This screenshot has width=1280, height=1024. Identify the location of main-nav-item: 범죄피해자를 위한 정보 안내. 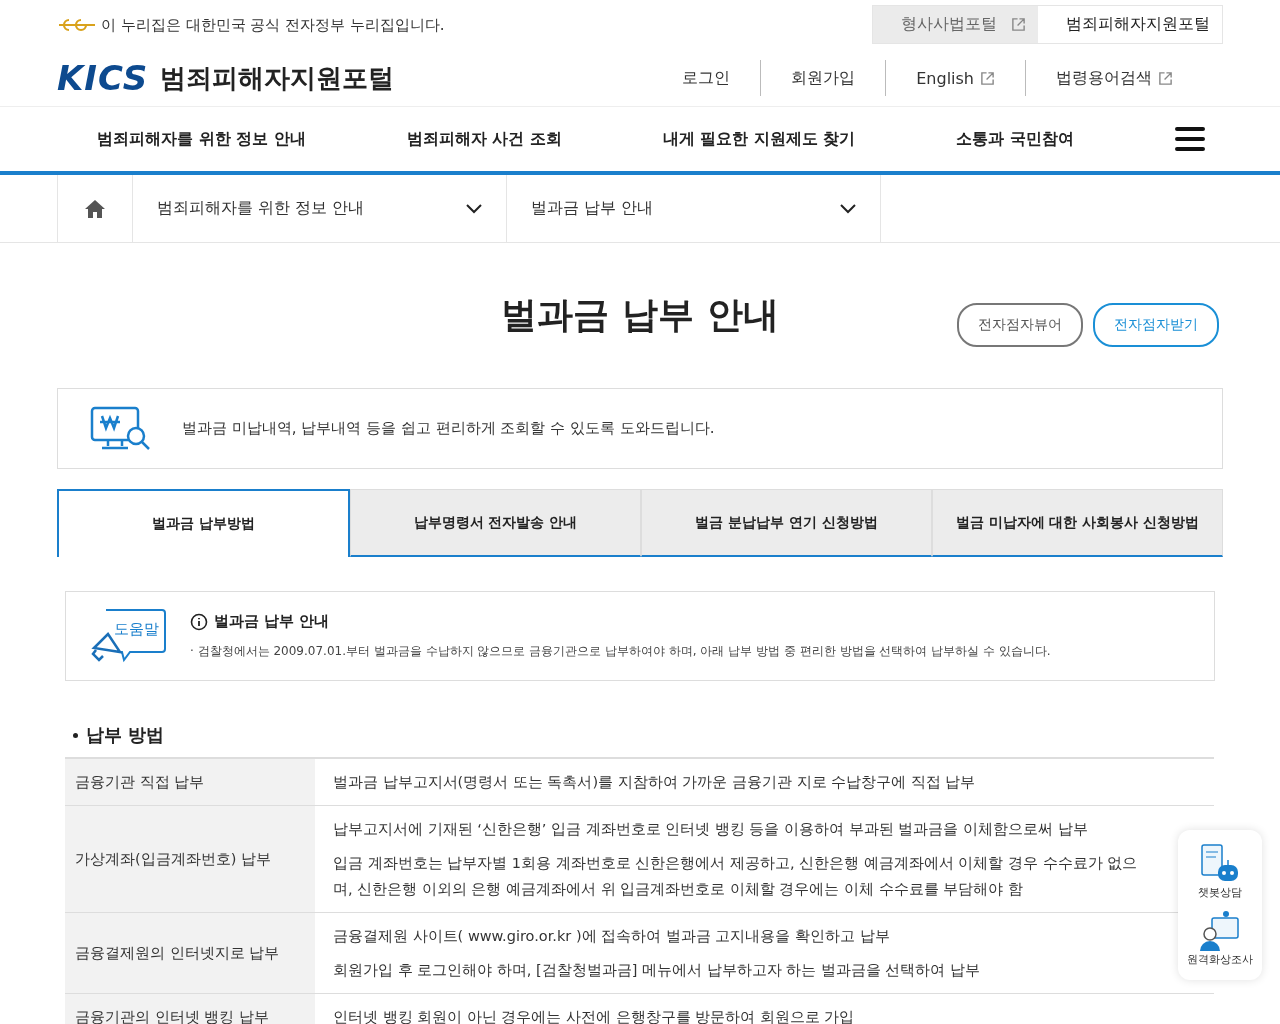
(201, 139).